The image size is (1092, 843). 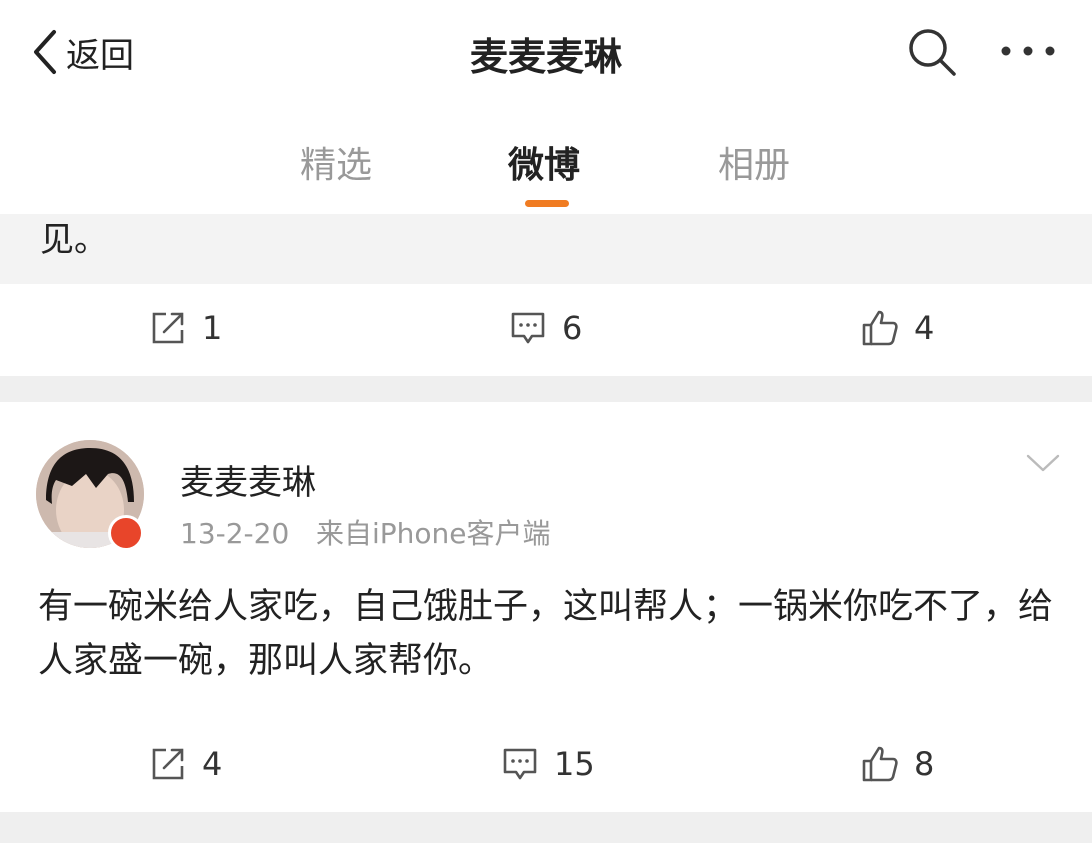 I want to click on quoted-post-text-tail: 见。, so click(x=546, y=249).